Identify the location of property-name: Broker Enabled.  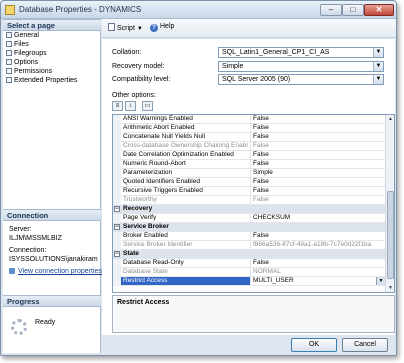
(145, 235).